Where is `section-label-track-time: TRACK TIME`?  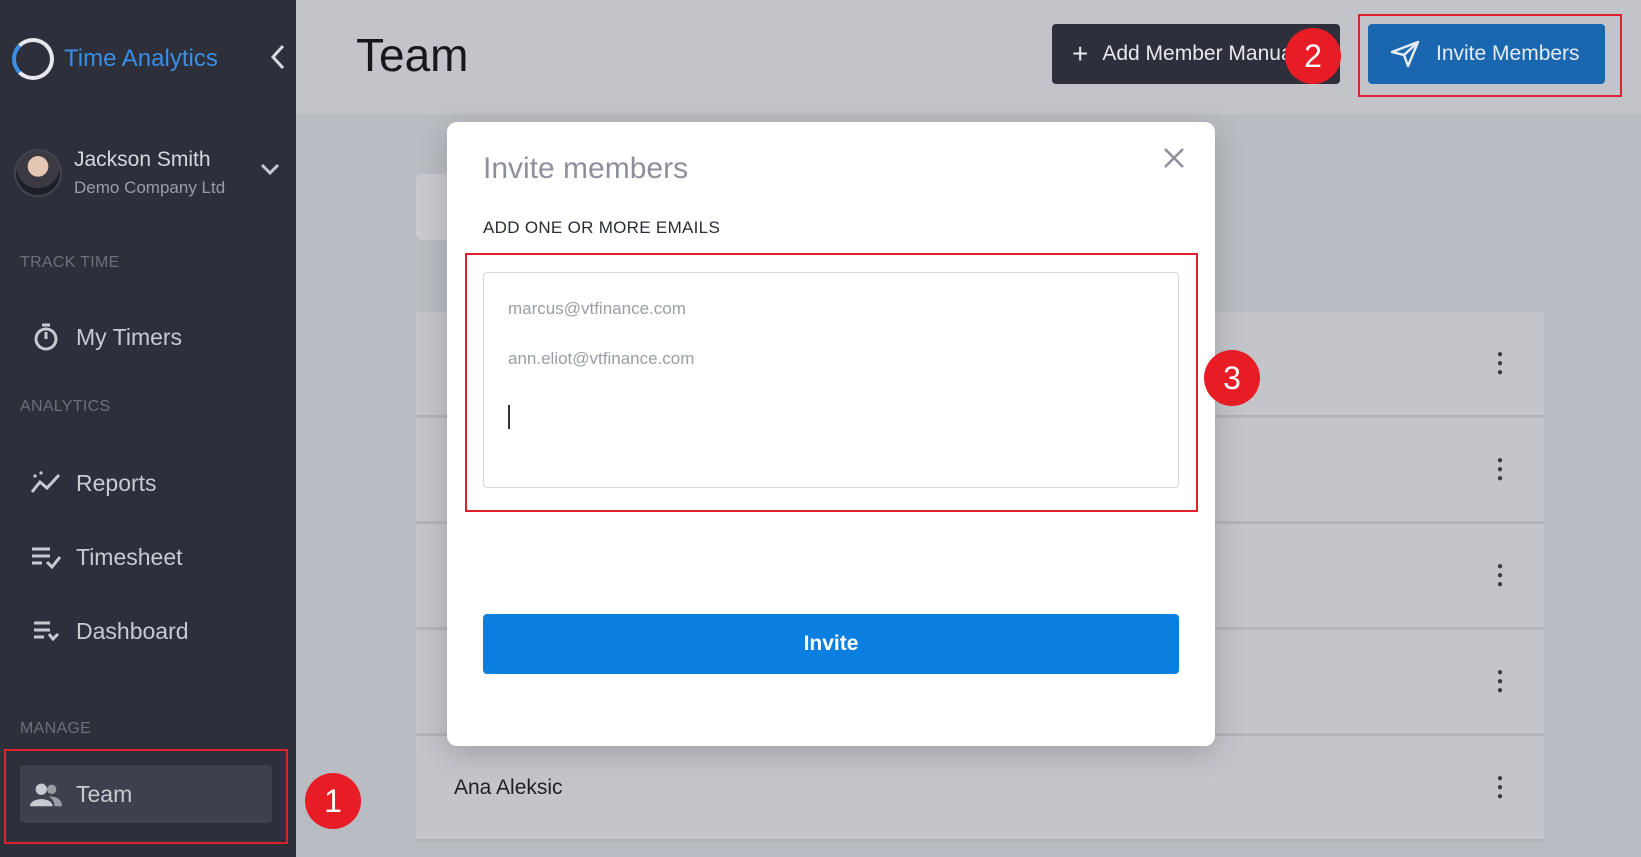 section-label-track-time: TRACK TIME is located at coordinates (70, 262).